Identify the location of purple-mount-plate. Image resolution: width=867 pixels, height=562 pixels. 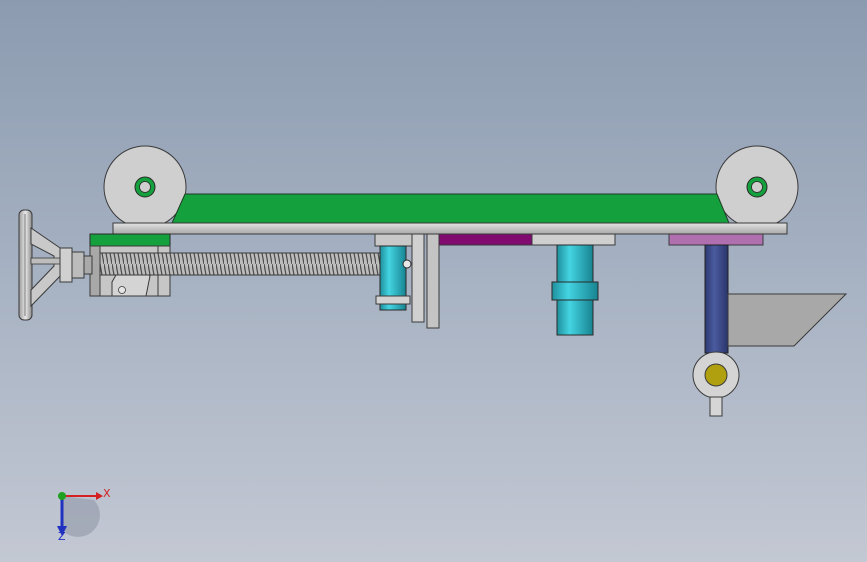
(485, 239).